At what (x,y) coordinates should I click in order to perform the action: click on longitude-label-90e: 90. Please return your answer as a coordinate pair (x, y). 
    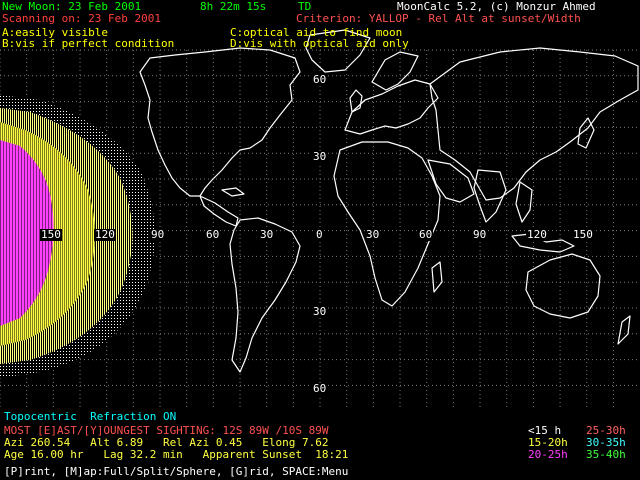
    Looking at the image, I should click on (480, 234).